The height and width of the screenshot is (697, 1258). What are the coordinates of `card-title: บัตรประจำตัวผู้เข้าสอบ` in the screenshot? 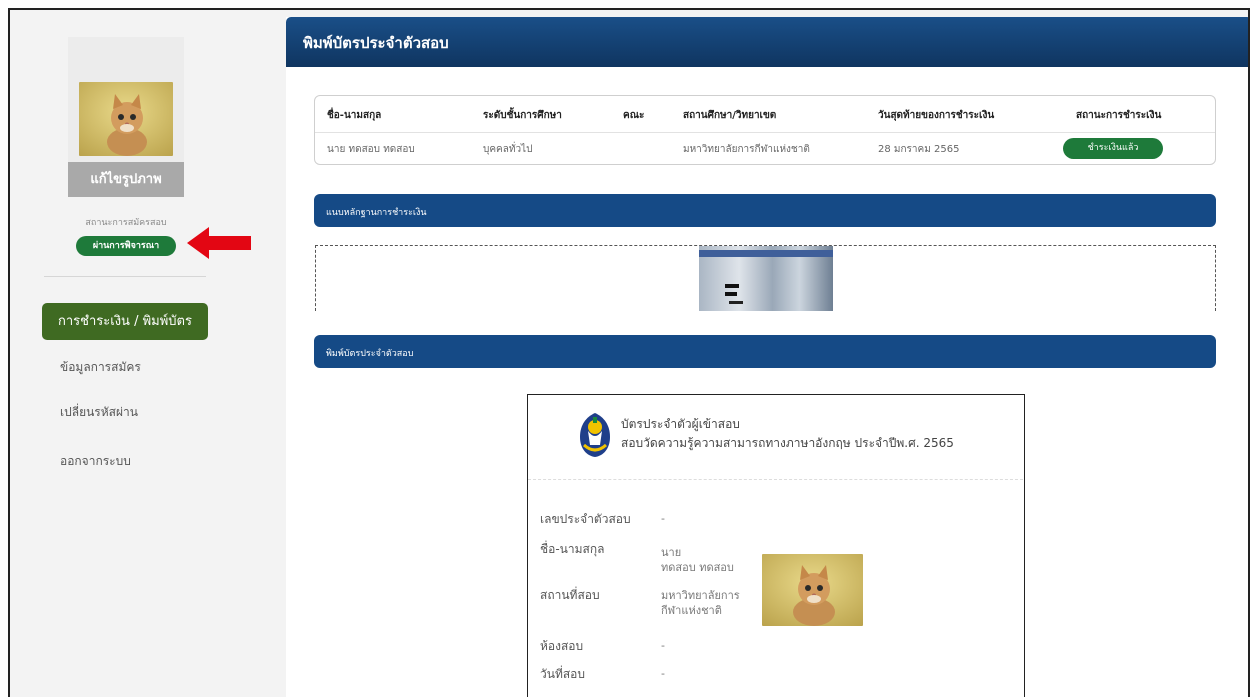 It's located at (680, 424).